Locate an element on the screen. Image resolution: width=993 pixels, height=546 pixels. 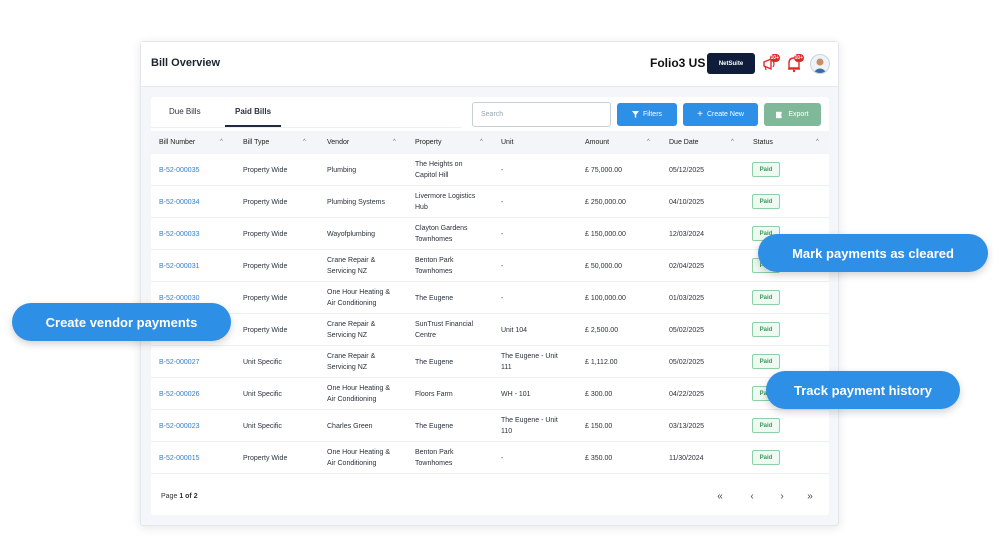
tab-due-bills: Due Bills is located at coordinates (185, 111).